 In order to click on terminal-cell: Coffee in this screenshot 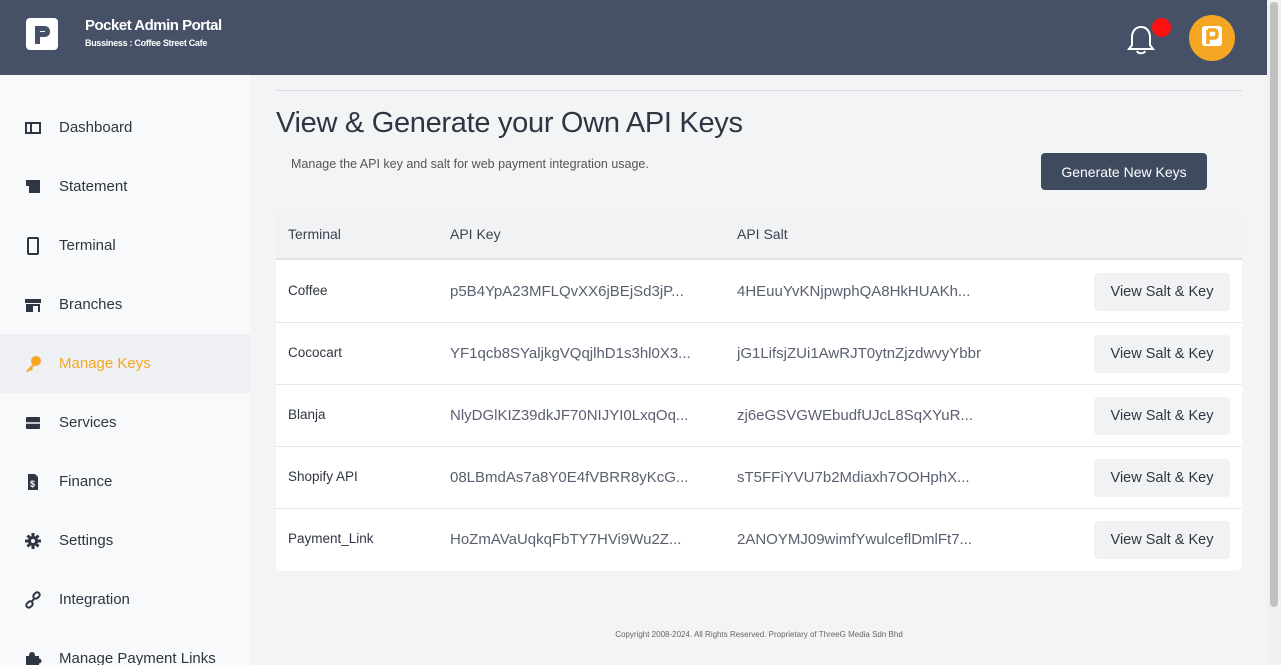, I will do `click(308, 290)`.